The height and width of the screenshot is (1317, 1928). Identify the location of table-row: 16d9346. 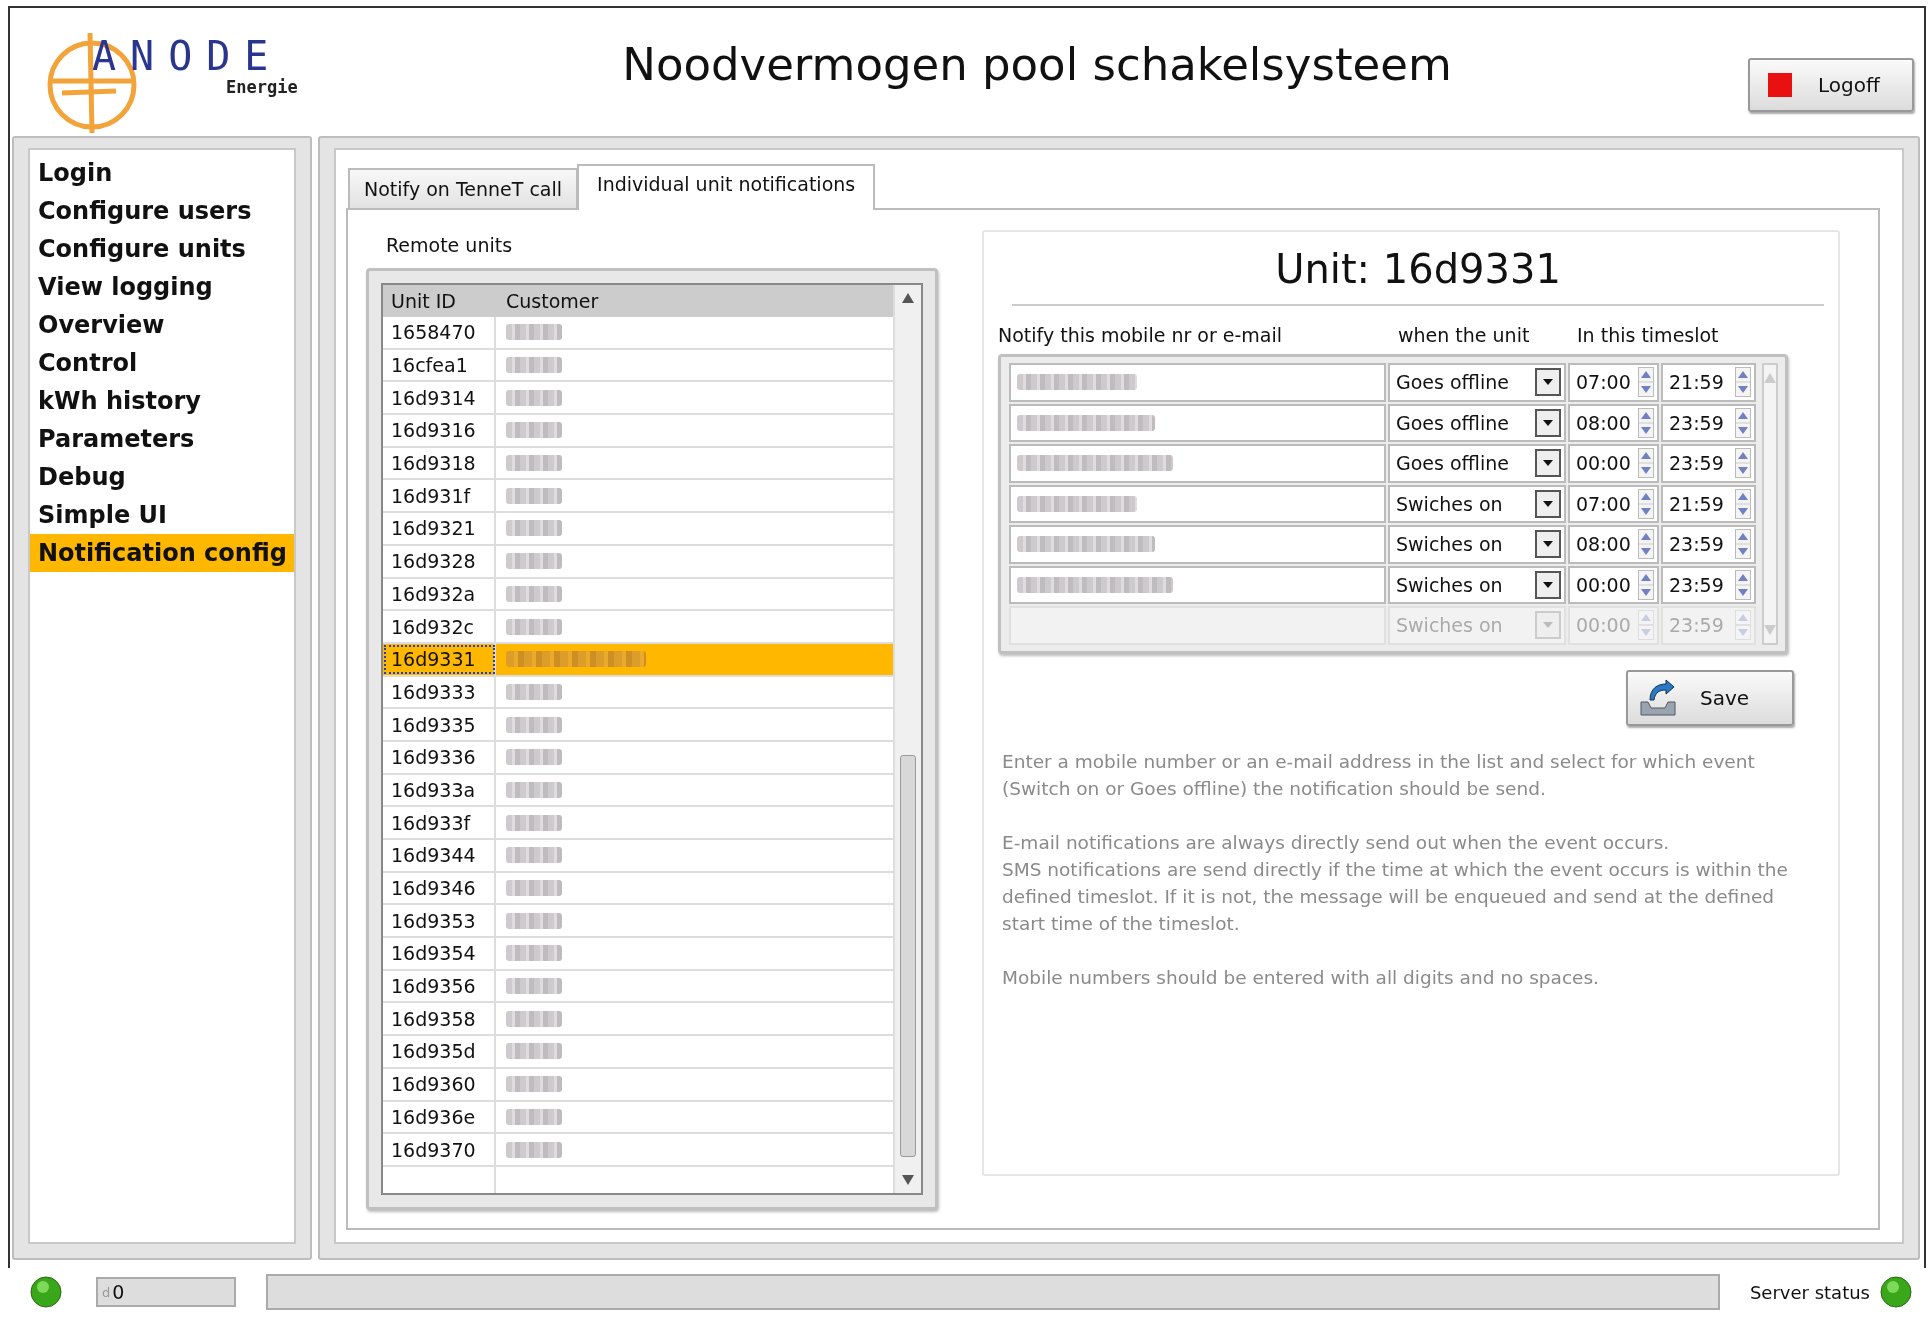
(638, 889).